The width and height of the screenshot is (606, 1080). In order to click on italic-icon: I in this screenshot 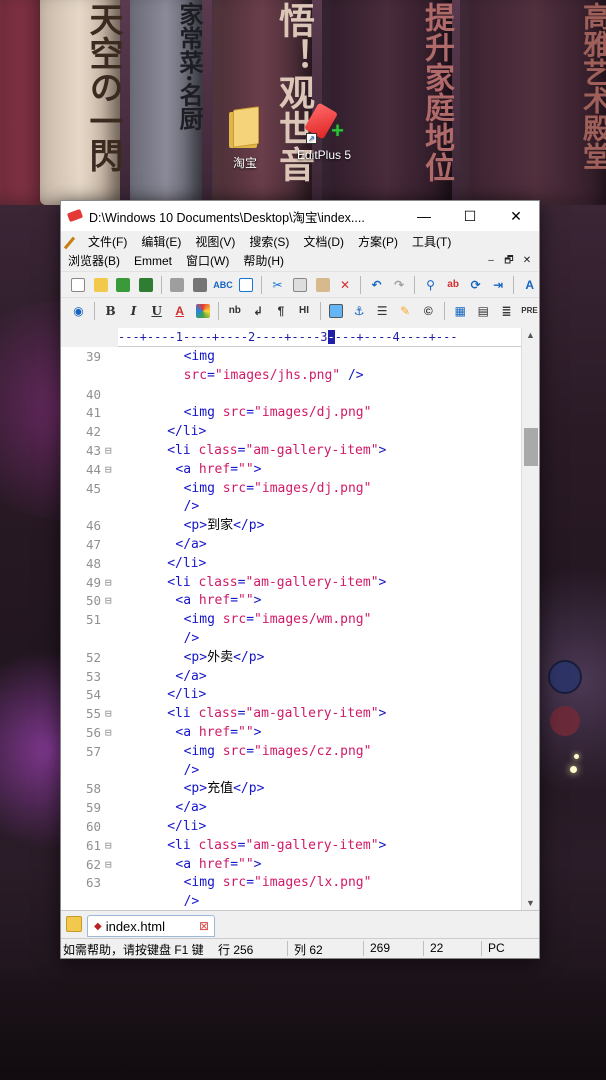, I will do `click(133, 311)`.